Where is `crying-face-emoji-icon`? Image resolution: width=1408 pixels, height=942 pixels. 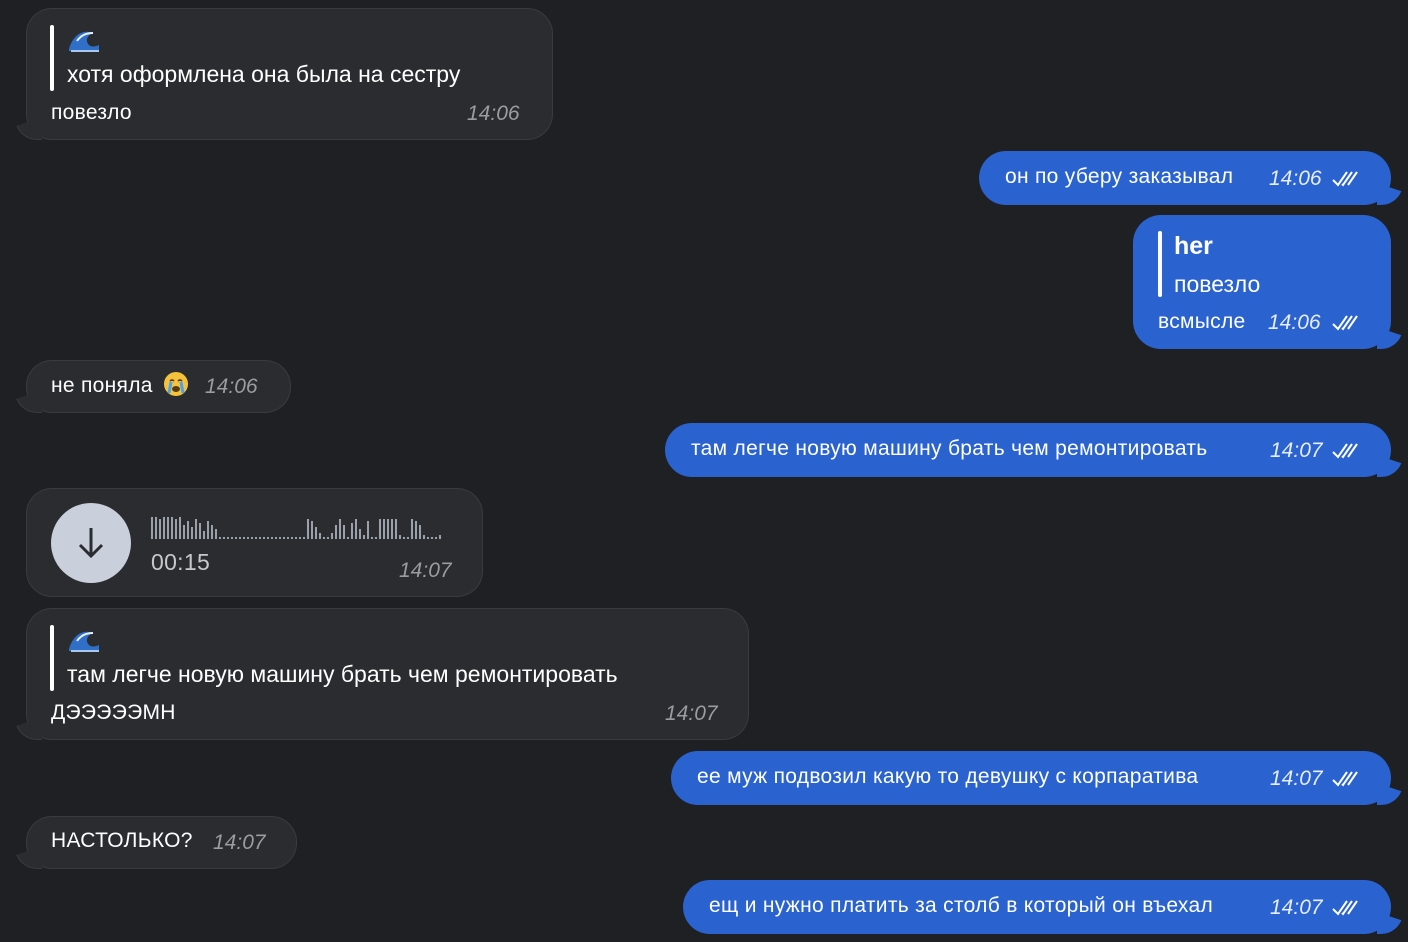 crying-face-emoji-icon is located at coordinates (176, 384).